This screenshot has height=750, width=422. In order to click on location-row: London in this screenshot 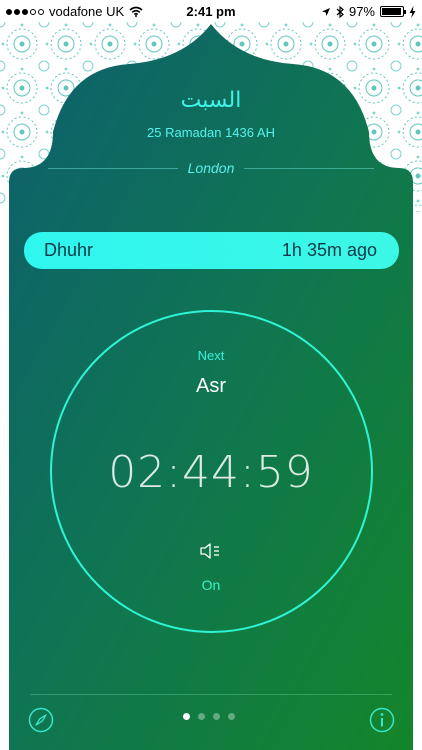, I will do `click(211, 168)`.